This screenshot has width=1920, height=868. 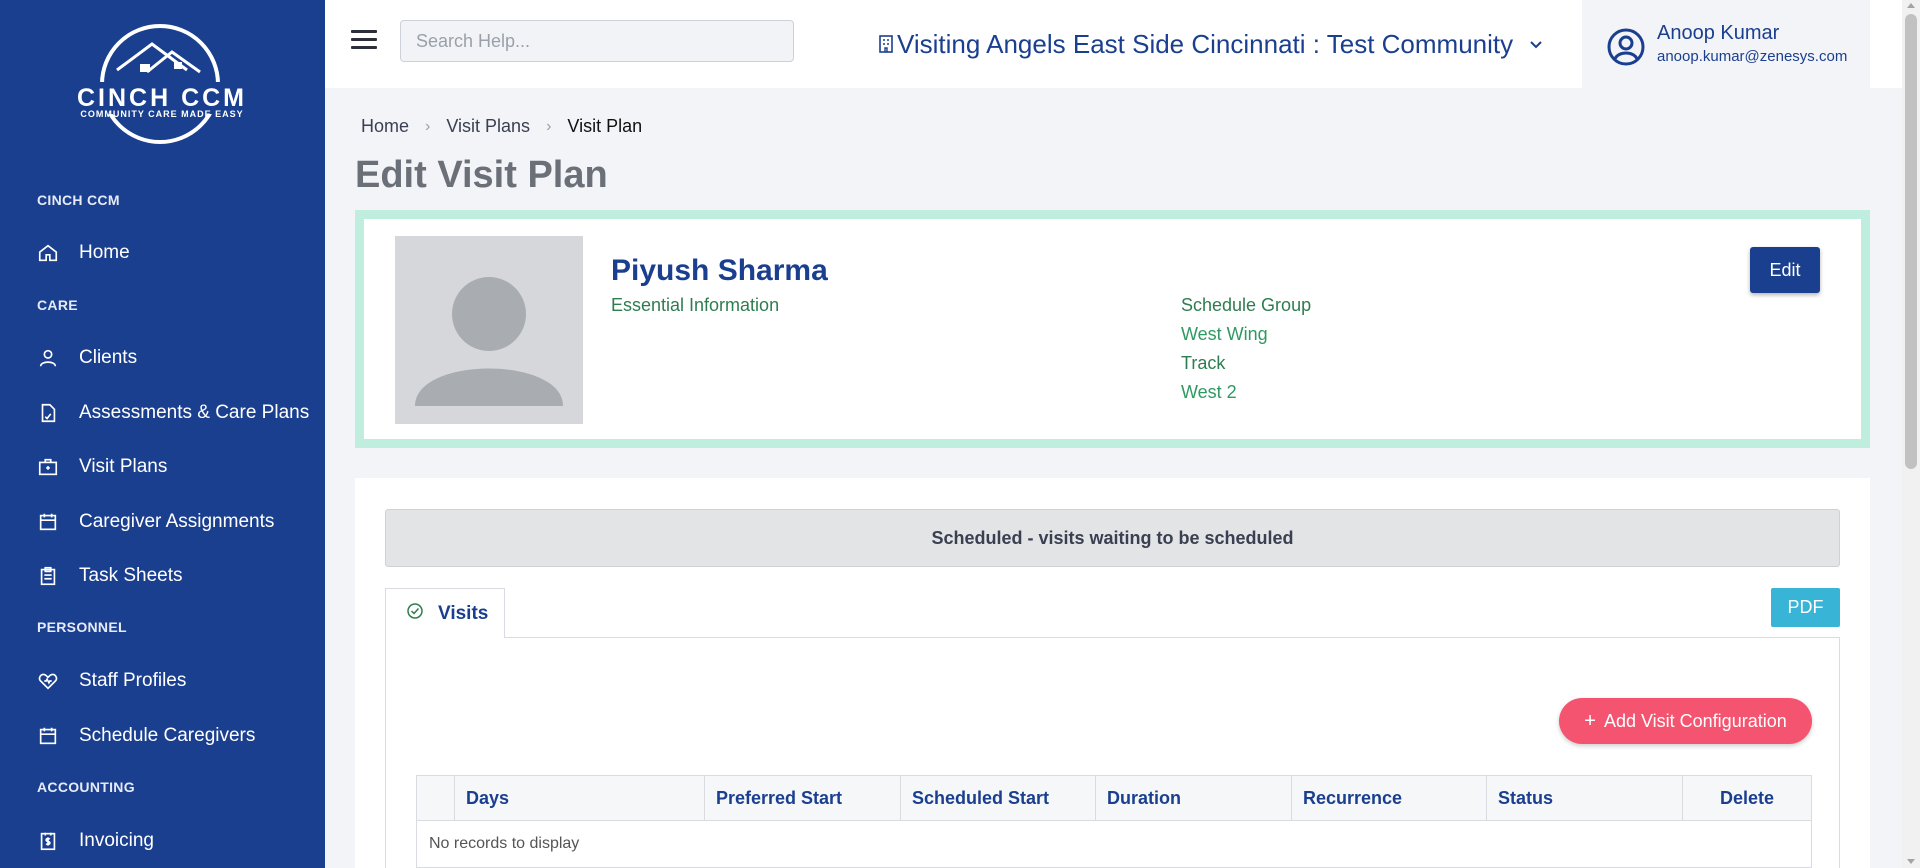 I want to click on svg-text: CINCH CCM, so click(x=162, y=98).